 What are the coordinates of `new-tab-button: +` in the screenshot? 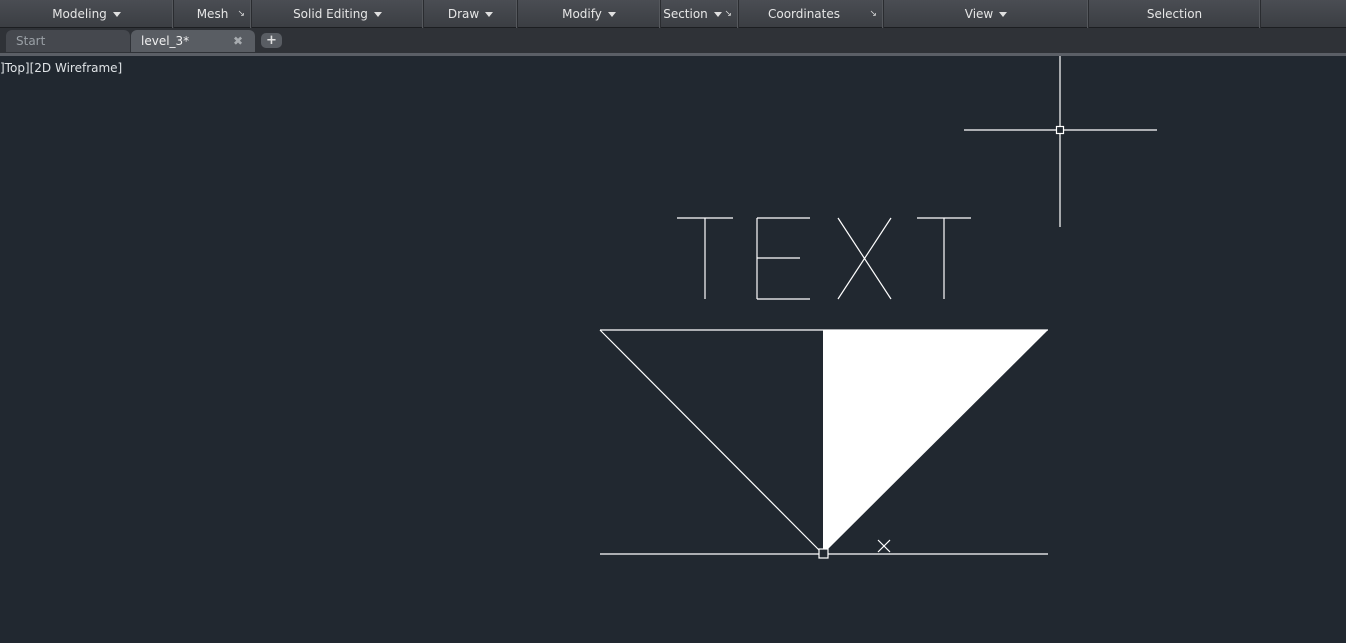 It's located at (271, 40).